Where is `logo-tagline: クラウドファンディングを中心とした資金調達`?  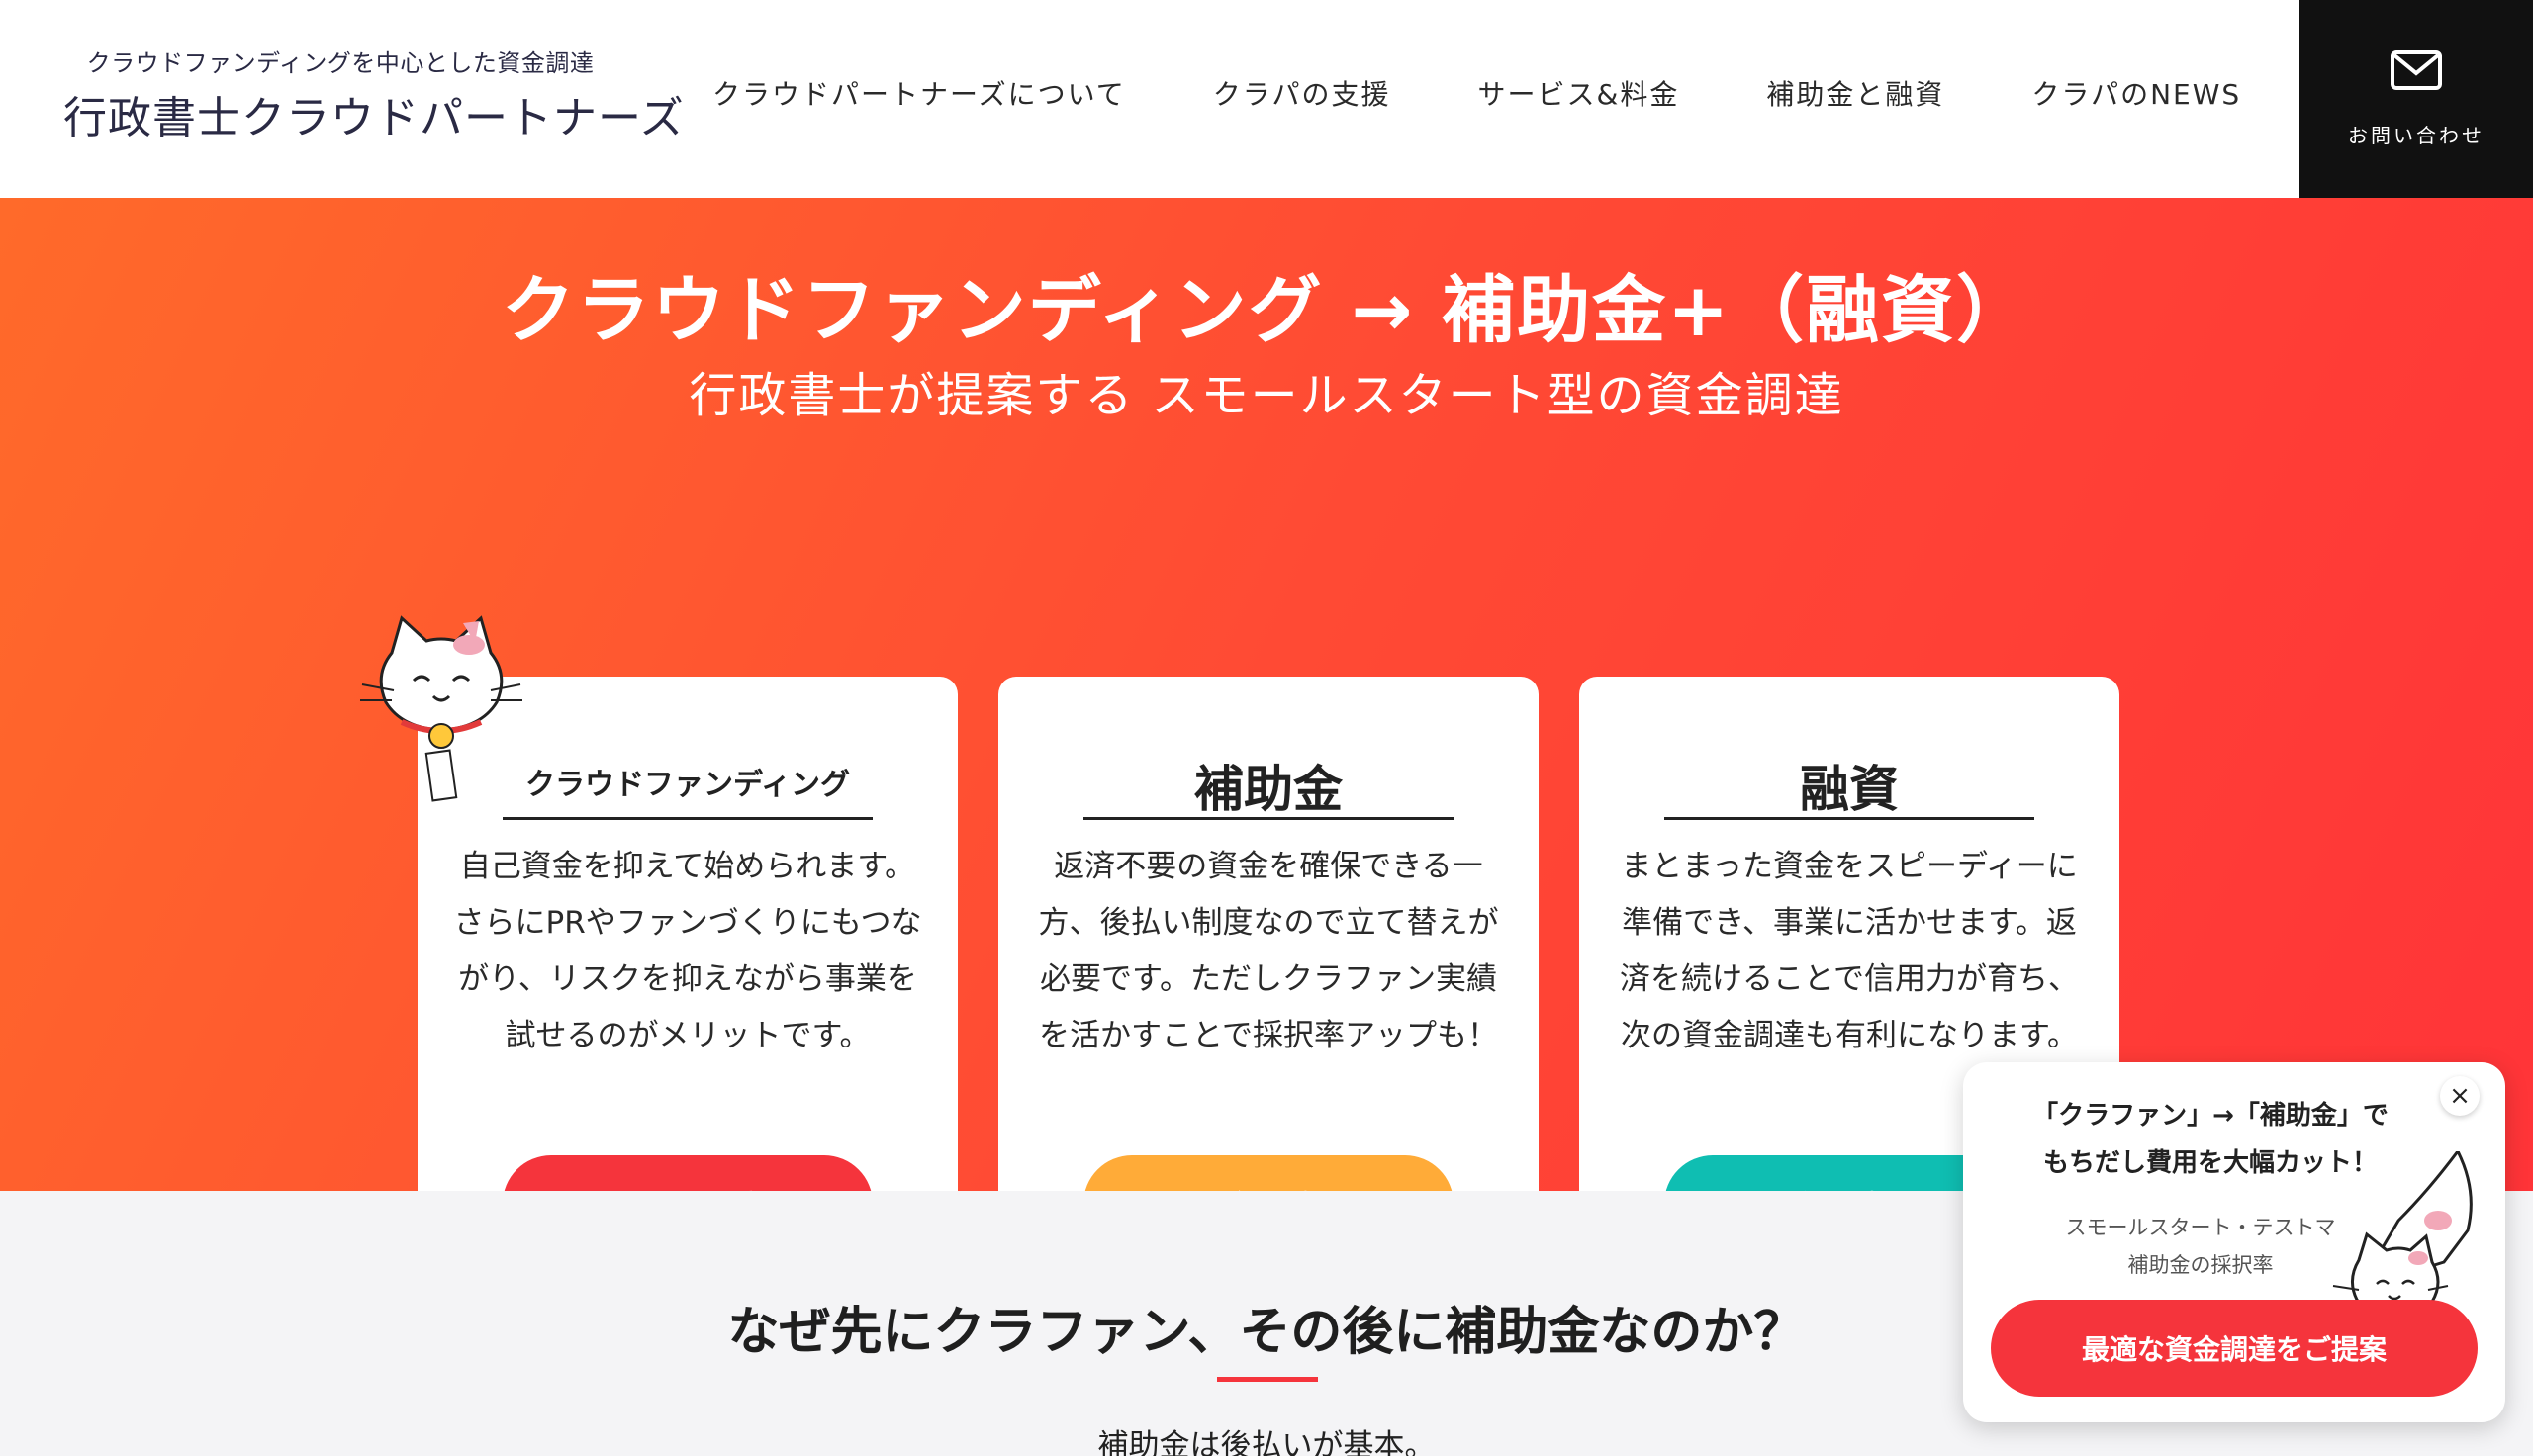 logo-tagline: クラウドファンディングを中心とした資金調達 is located at coordinates (341, 63).